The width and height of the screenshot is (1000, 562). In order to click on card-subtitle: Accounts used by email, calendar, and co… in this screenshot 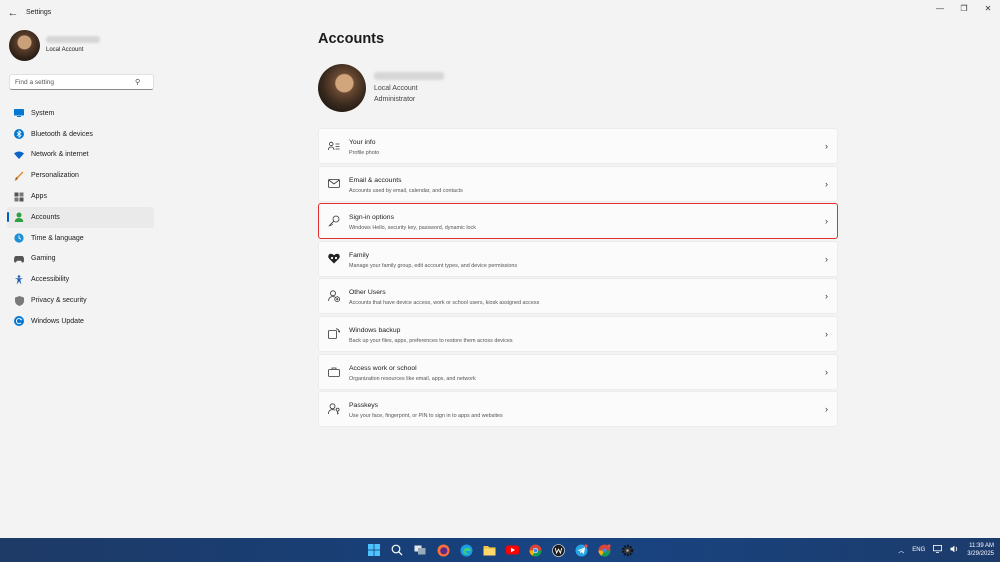, I will do `click(406, 190)`.